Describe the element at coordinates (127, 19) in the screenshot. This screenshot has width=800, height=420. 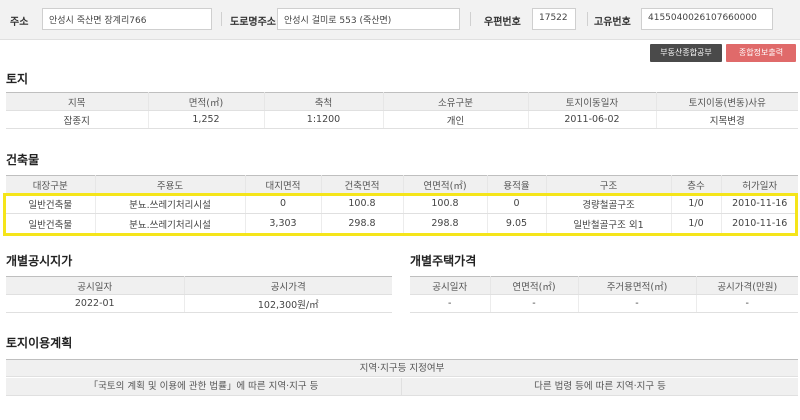
I see `address-field: 안성시 죽산면 장계리766` at that location.